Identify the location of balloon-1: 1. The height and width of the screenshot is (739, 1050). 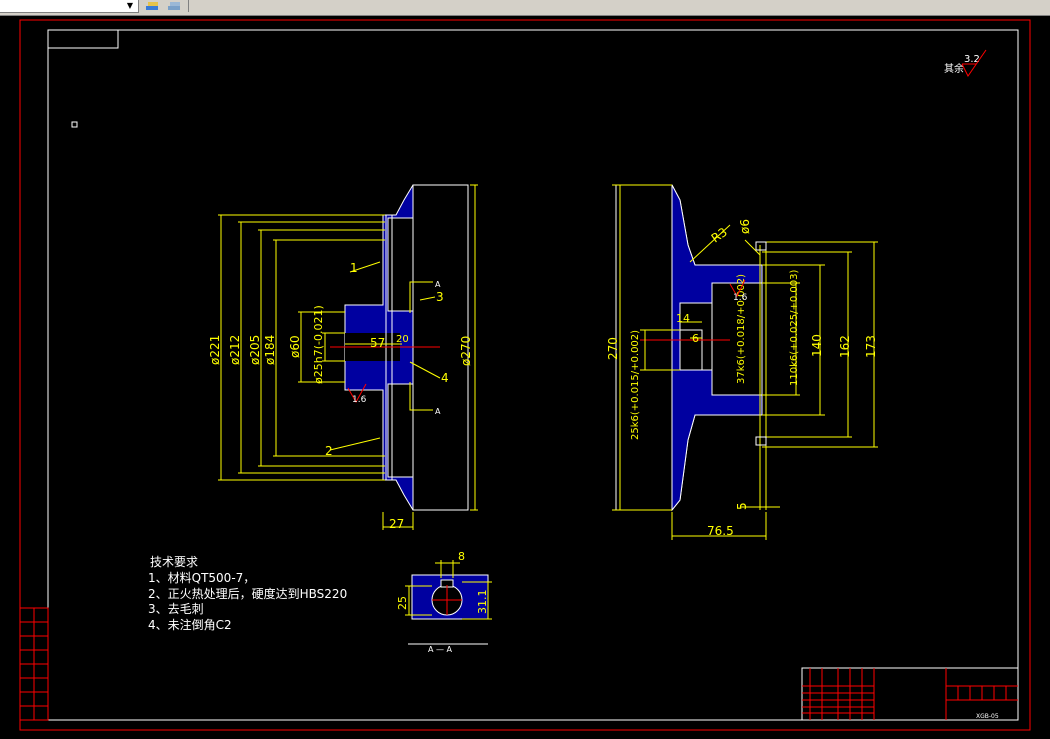
(354, 268).